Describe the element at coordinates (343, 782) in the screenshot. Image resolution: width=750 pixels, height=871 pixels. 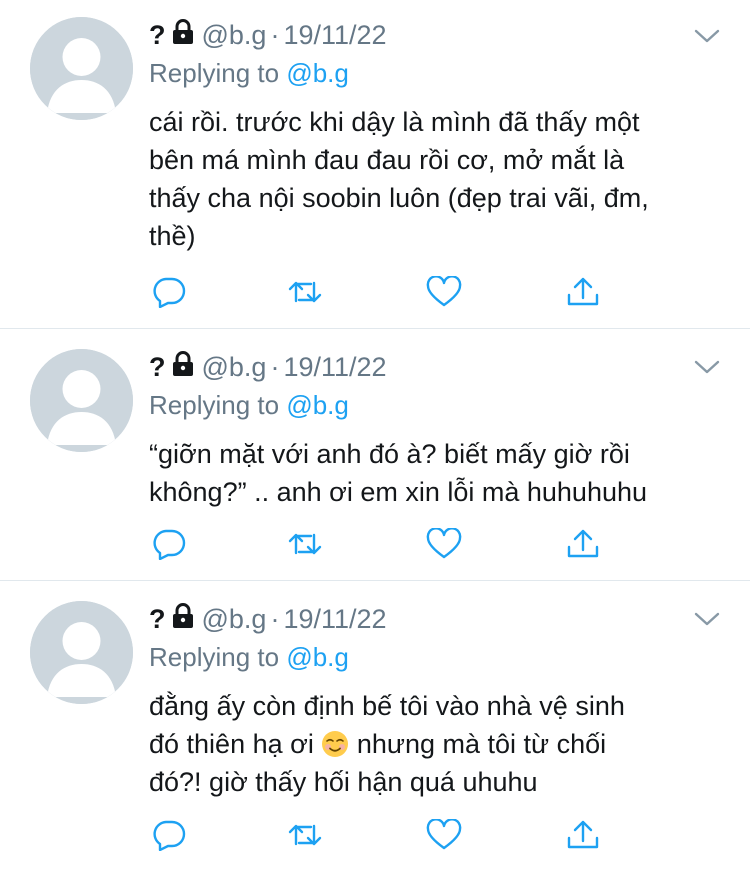
I see `tweet-text-line: đó?! giờ thấy hối hận quá uhuhu` at that location.